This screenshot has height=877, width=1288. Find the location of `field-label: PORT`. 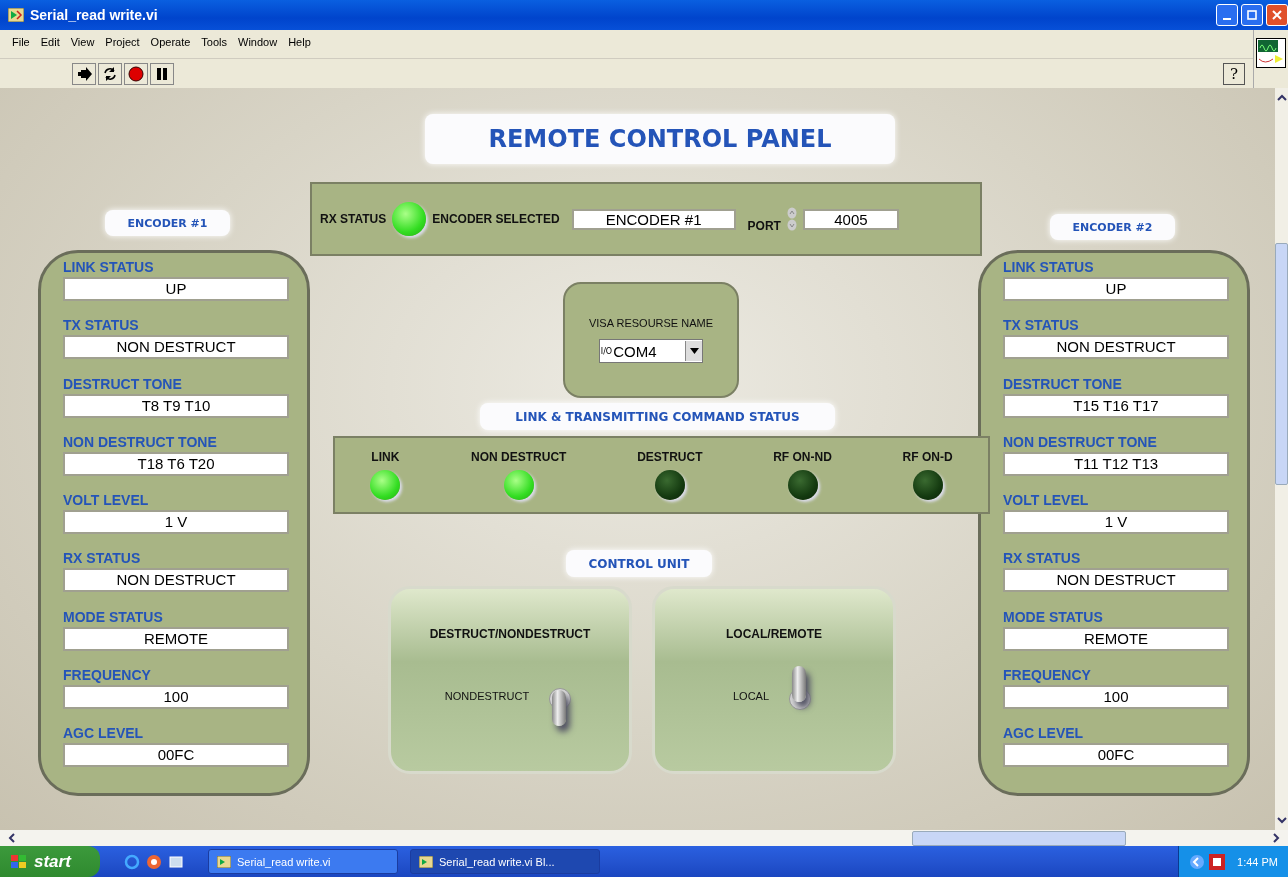

field-label: PORT is located at coordinates (764, 226).